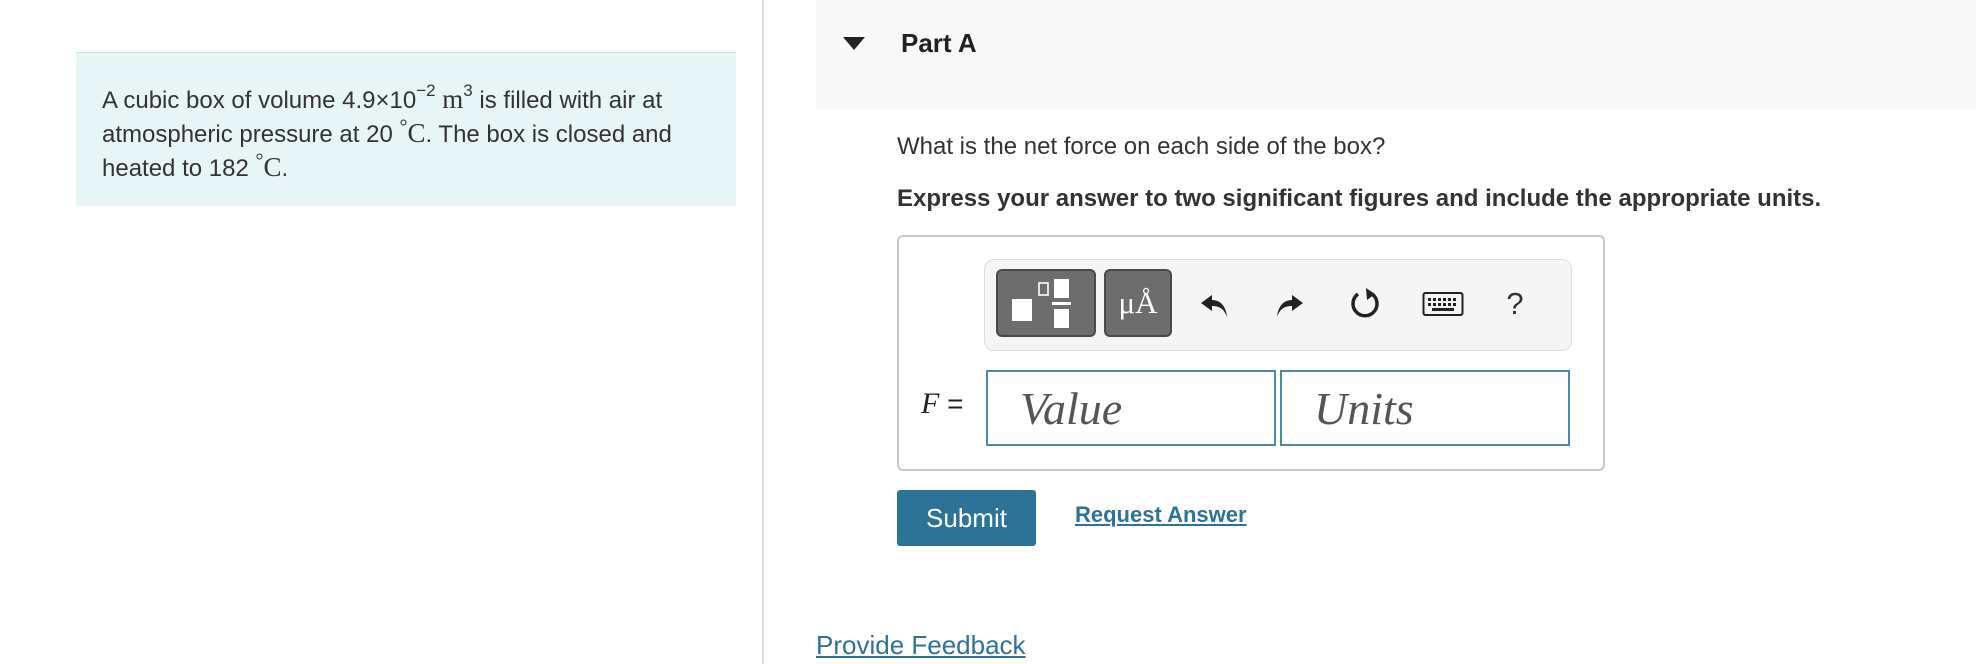  I want to click on equals-sign: =, so click(955, 403).